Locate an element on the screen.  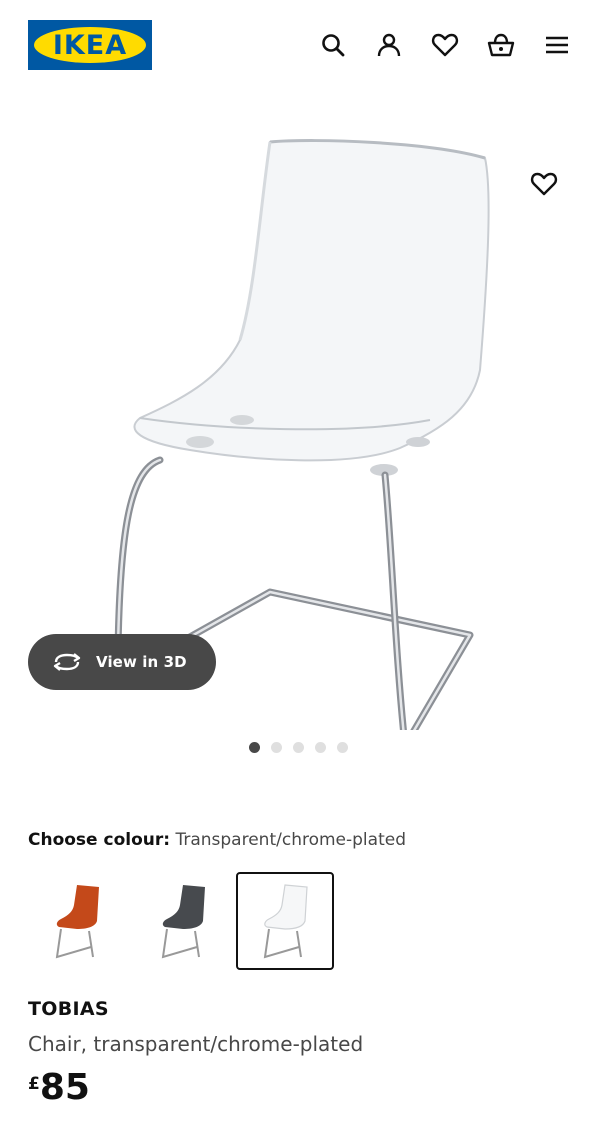
price-amount: 85 is located at coordinates (64, 1087).